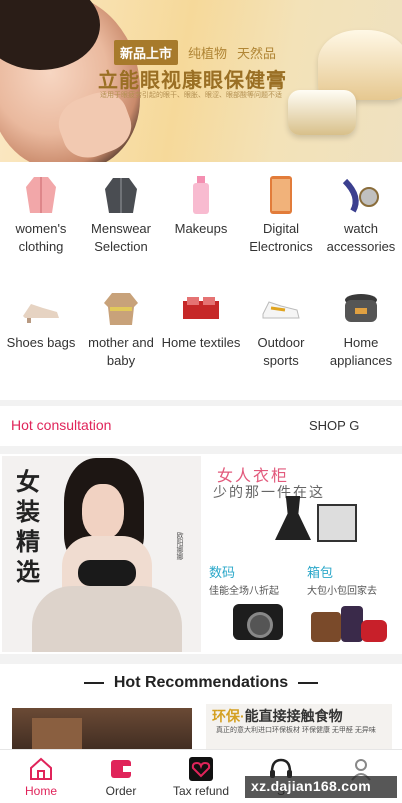  Describe the element at coordinates (121, 769) in the screenshot. I see `wallet-icon` at that location.